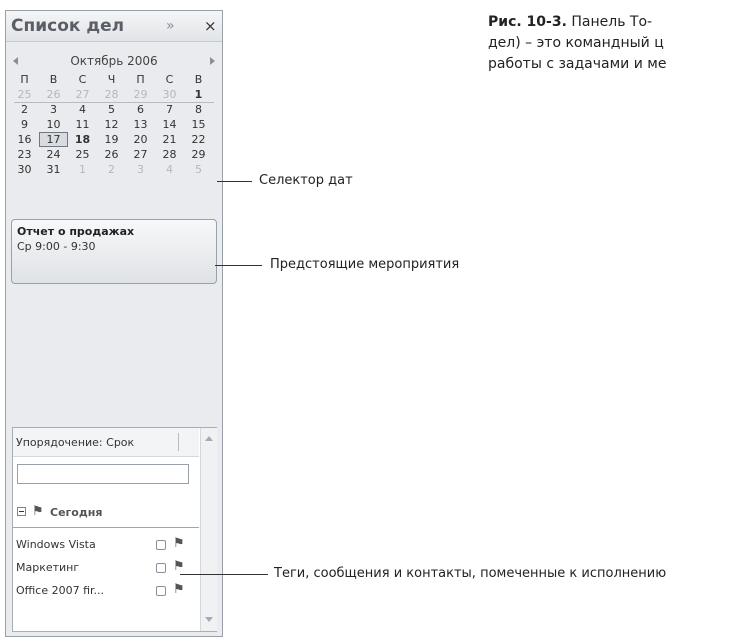 Image resolution: width=746 pixels, height=641 pixels. Describe the element at coordinates (107, 591) in the screenshot. I see `task-row: Office 2007 fir... ⚑` at that location.